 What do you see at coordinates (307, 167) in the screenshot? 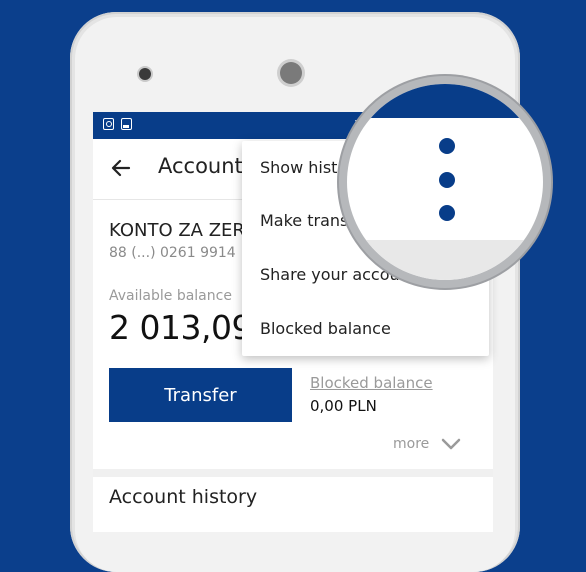
I see `menu-item-show-history: Show histor` at bounding box center [307, 167].